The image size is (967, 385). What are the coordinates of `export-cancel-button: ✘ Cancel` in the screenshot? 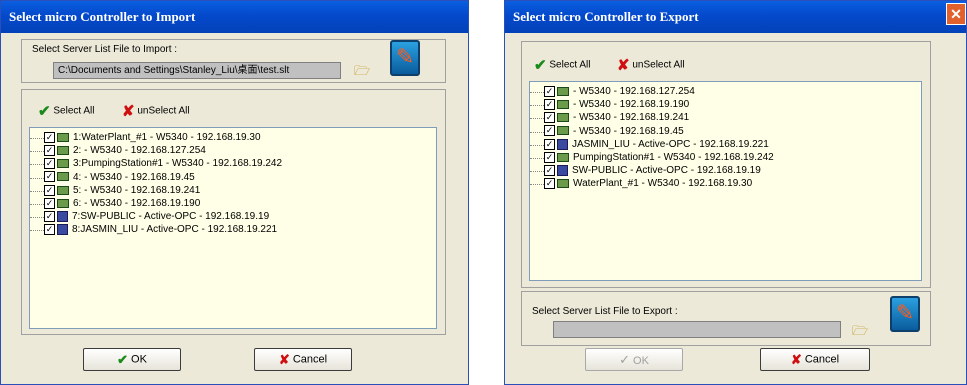 It's located at (815, 359).